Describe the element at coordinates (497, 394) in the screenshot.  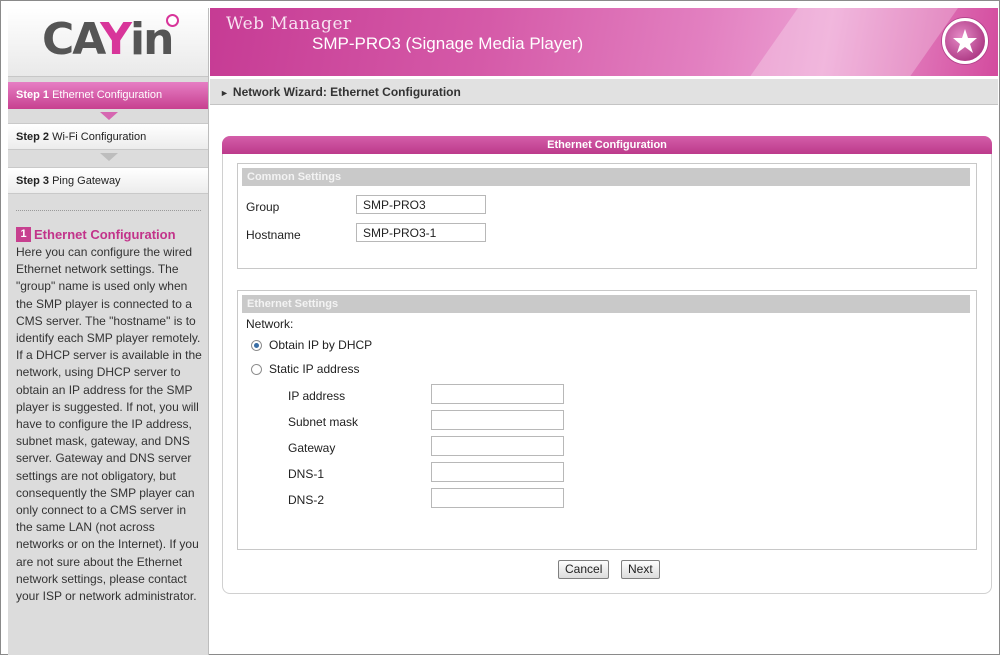
I see `ip-address-input` at that location.